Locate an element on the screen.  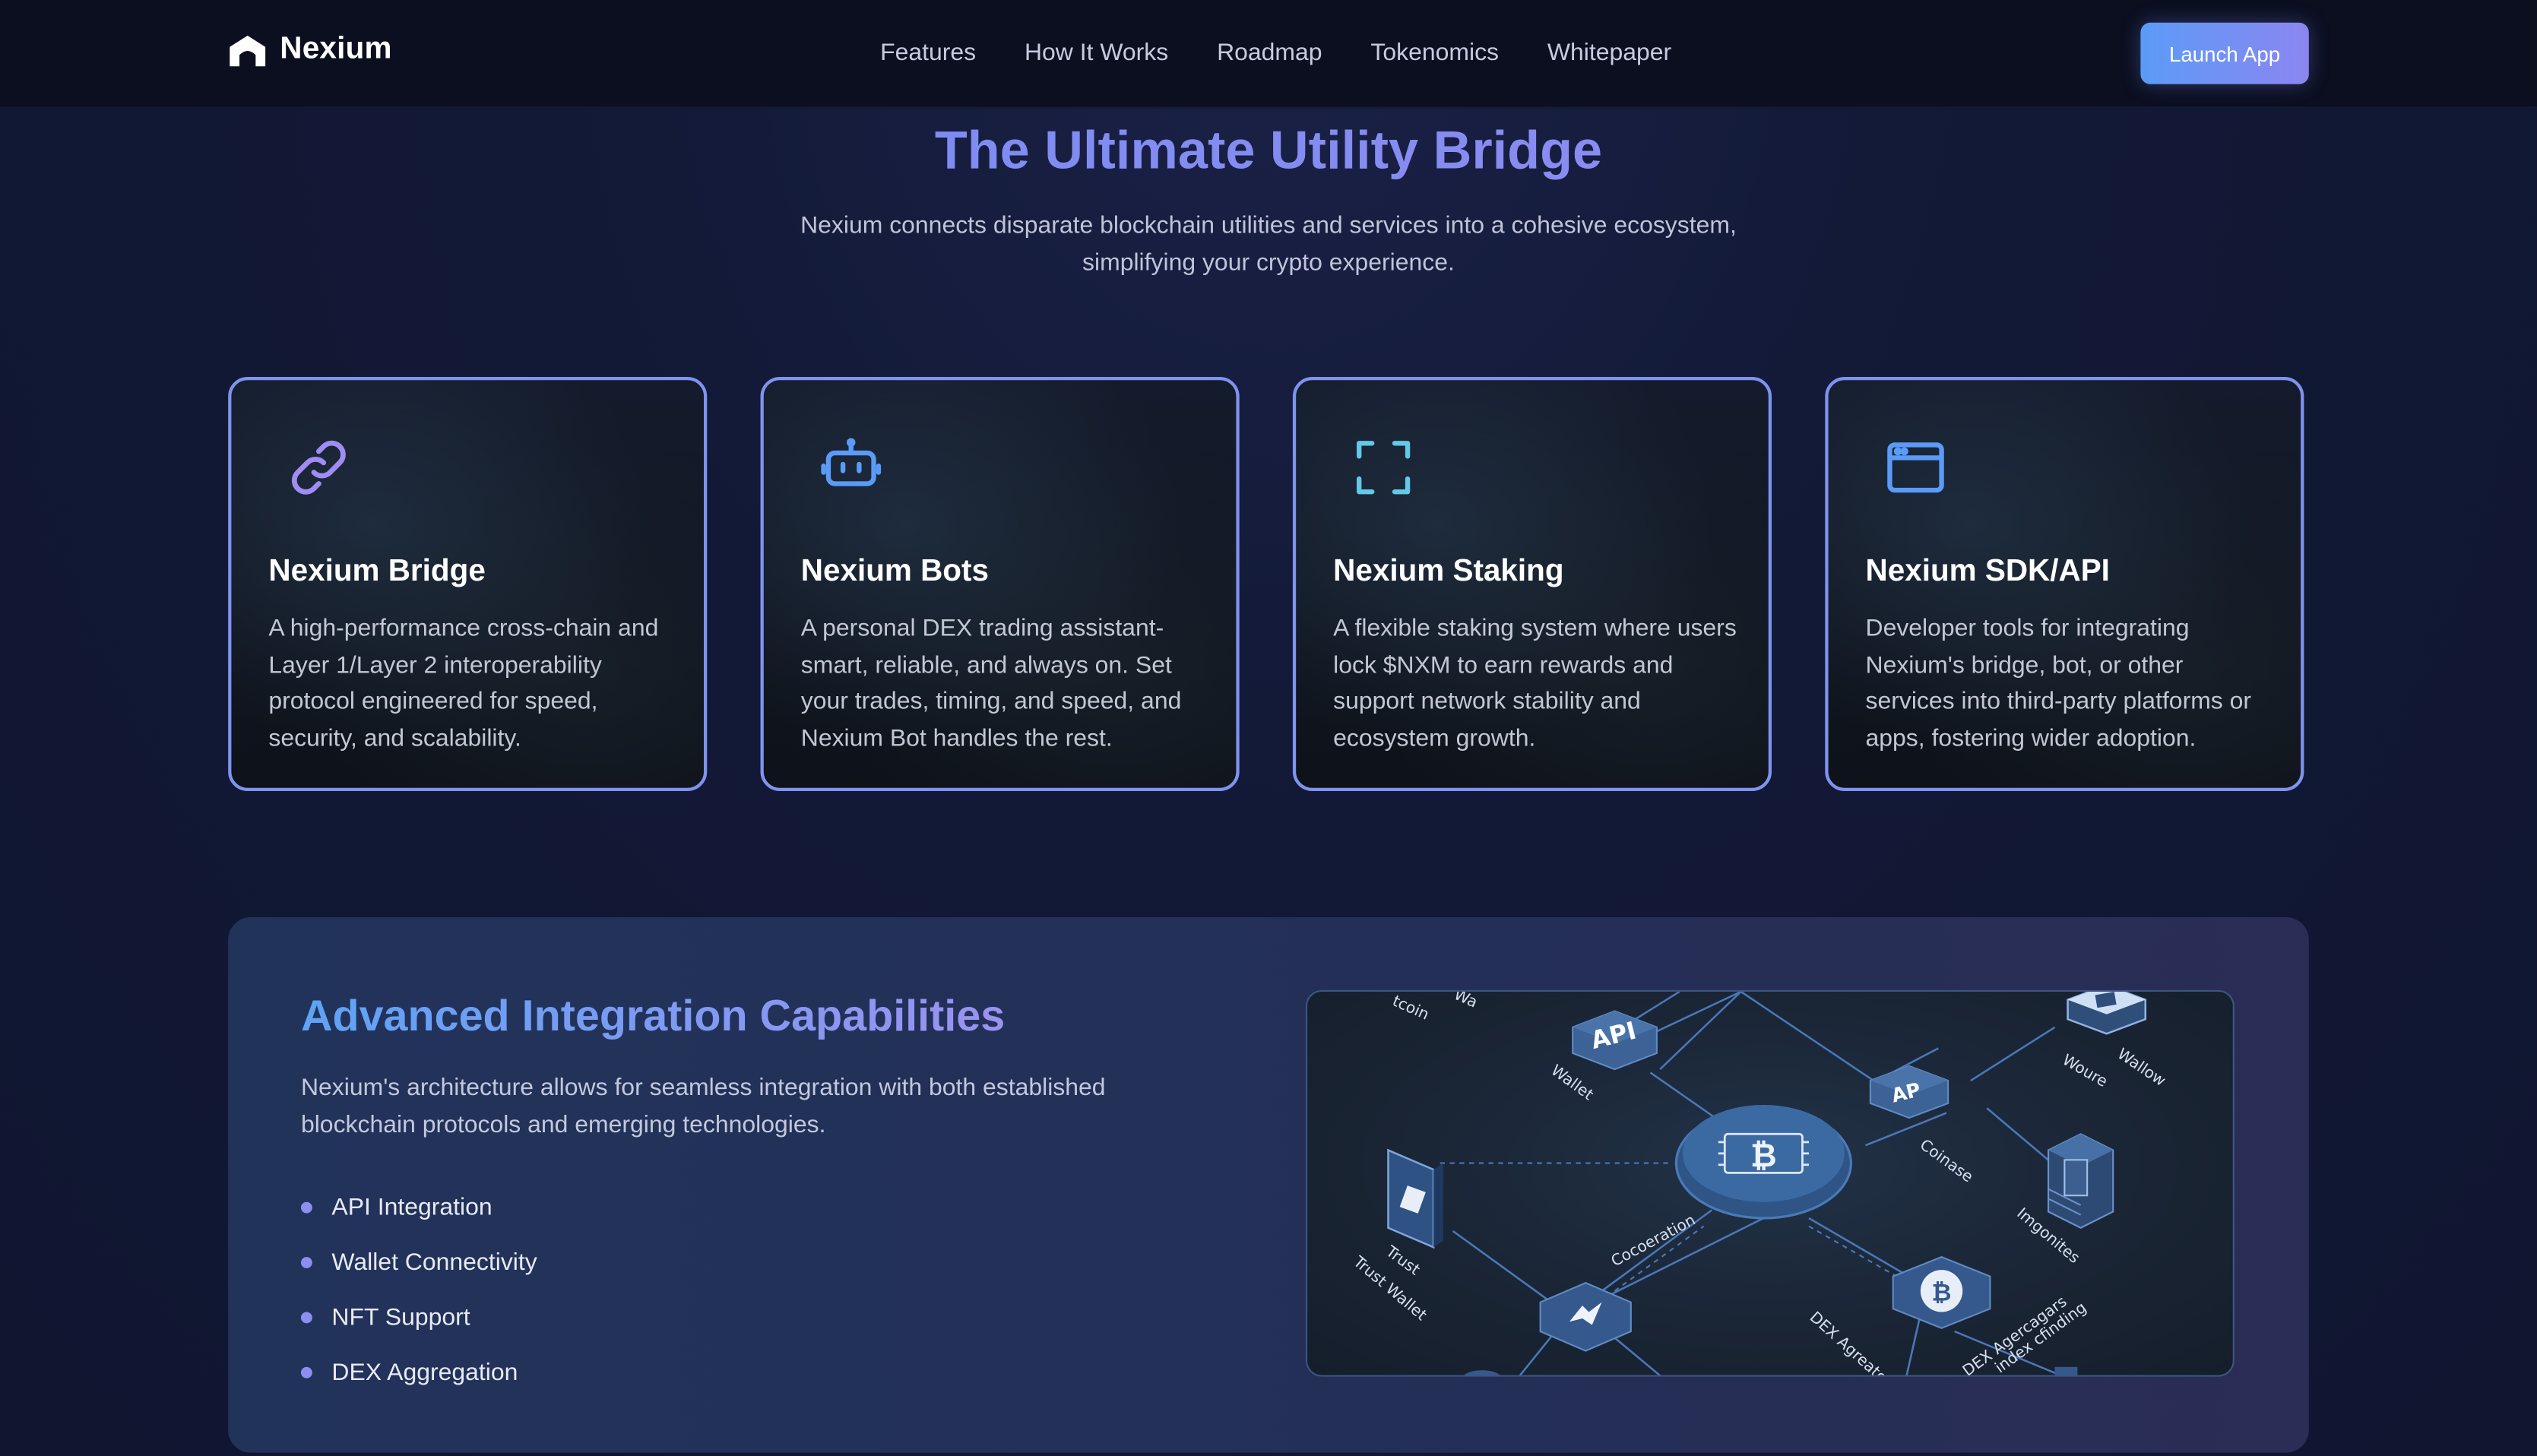
nav-link-roadmap: Roadmap is located at coordinates (1269, 53).